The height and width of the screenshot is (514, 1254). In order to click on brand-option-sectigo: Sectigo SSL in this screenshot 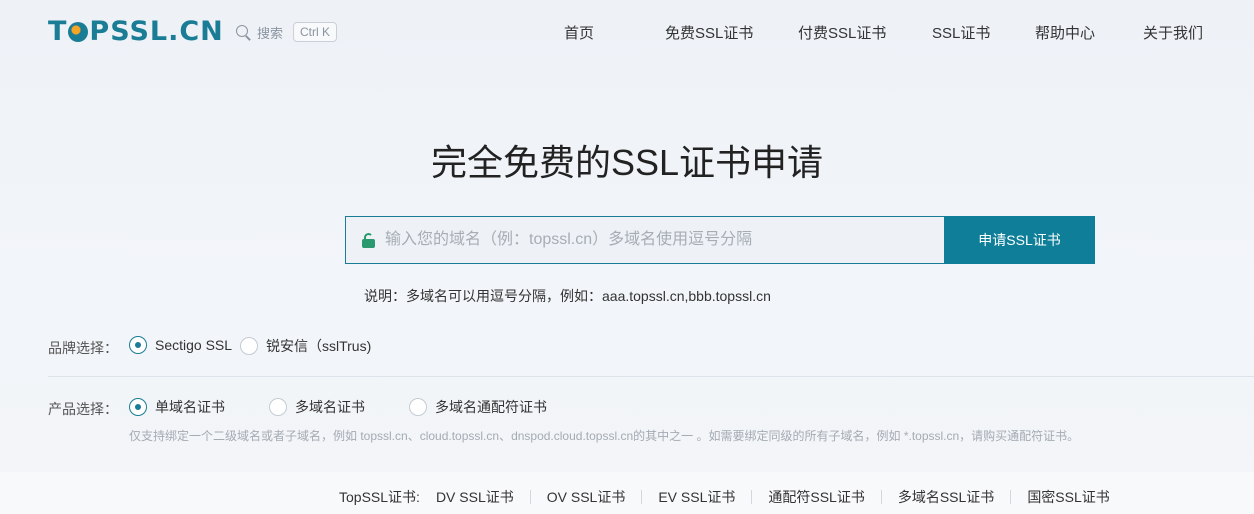, I will do `click(180, 345)`.